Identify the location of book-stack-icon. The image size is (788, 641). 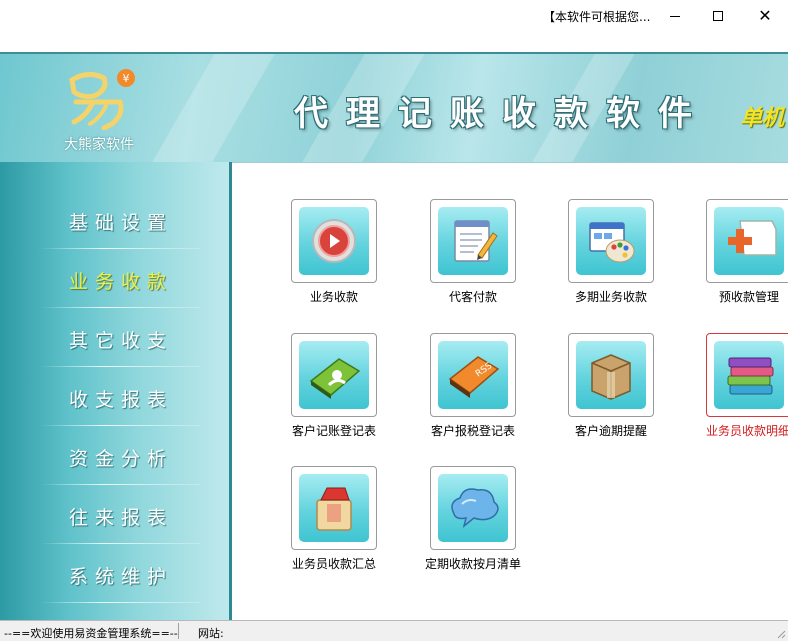
(750, 376).